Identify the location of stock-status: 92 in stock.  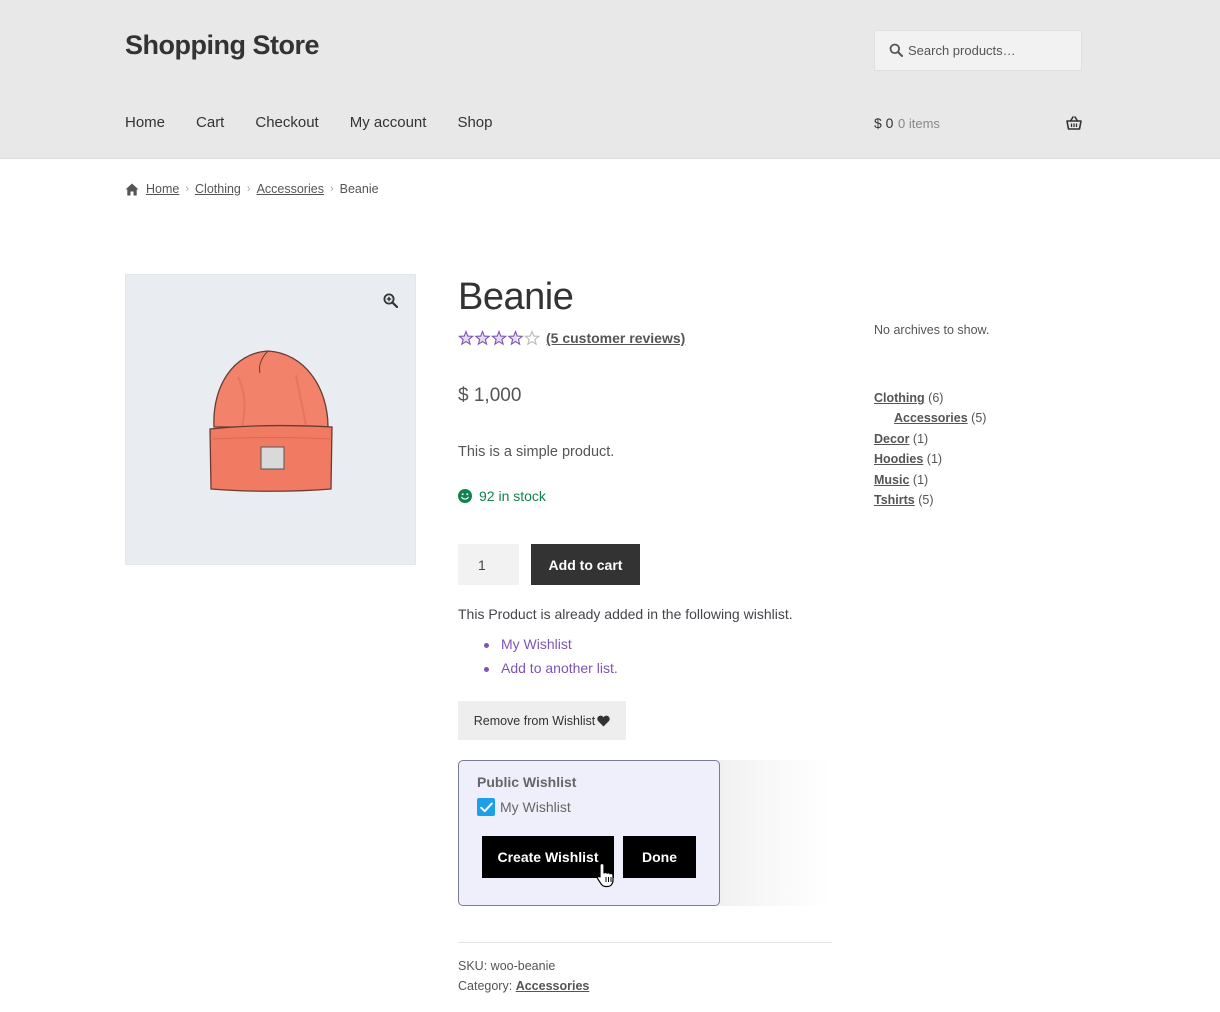
(502, 496).